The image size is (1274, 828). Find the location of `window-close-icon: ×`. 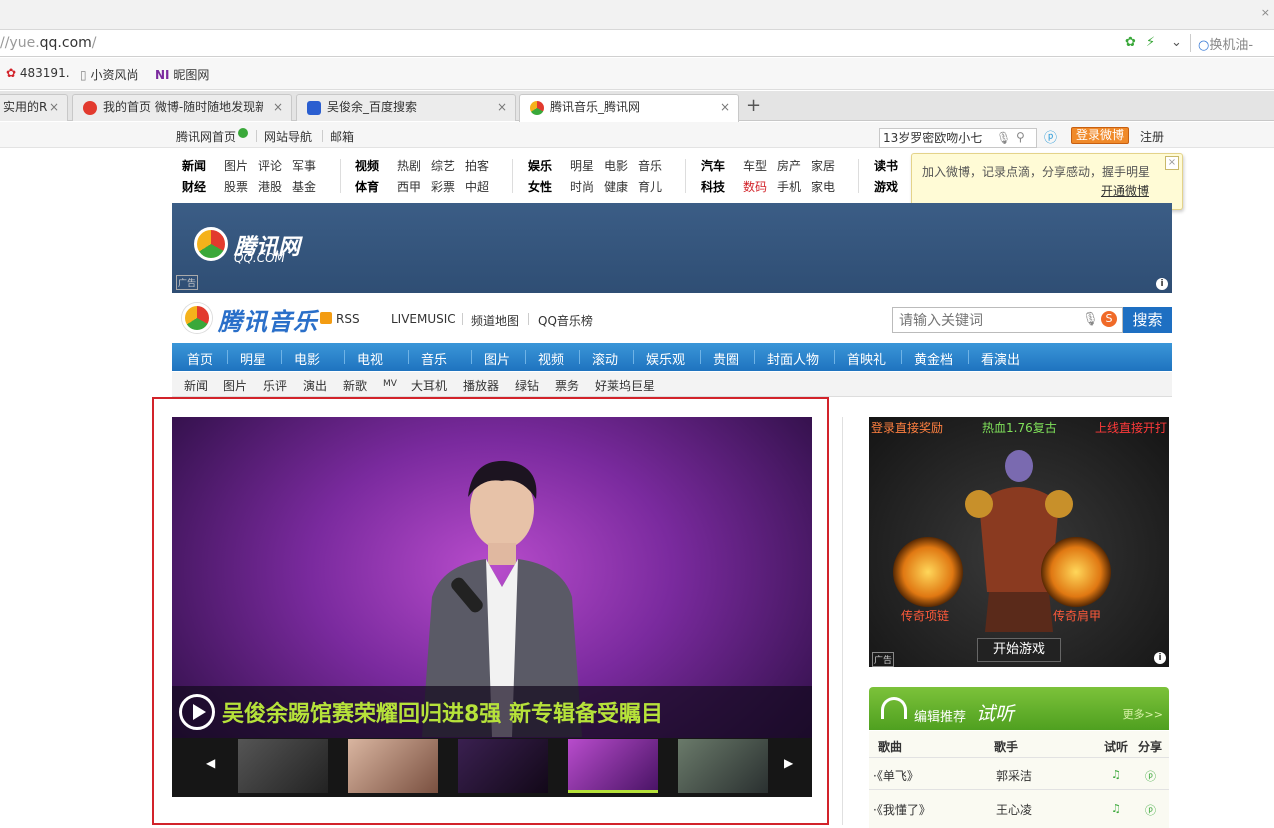

window-close-icon: × is located at coordinates (1265, 12).